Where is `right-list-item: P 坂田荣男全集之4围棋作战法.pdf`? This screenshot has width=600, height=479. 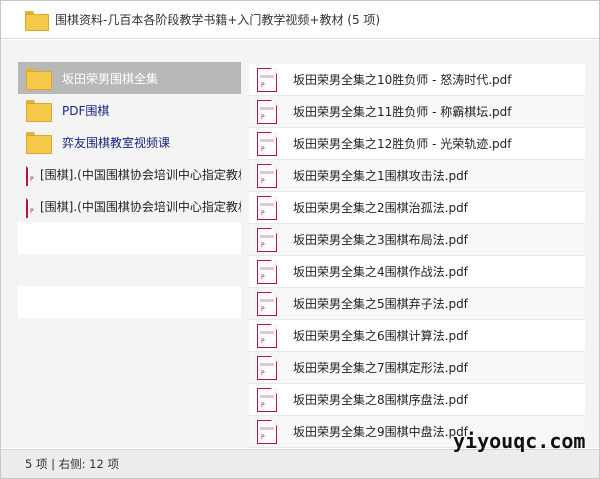 right-list-item: P 坂田荣男全集之4围棋作战法.pdf is located at coordinates (417, 272).